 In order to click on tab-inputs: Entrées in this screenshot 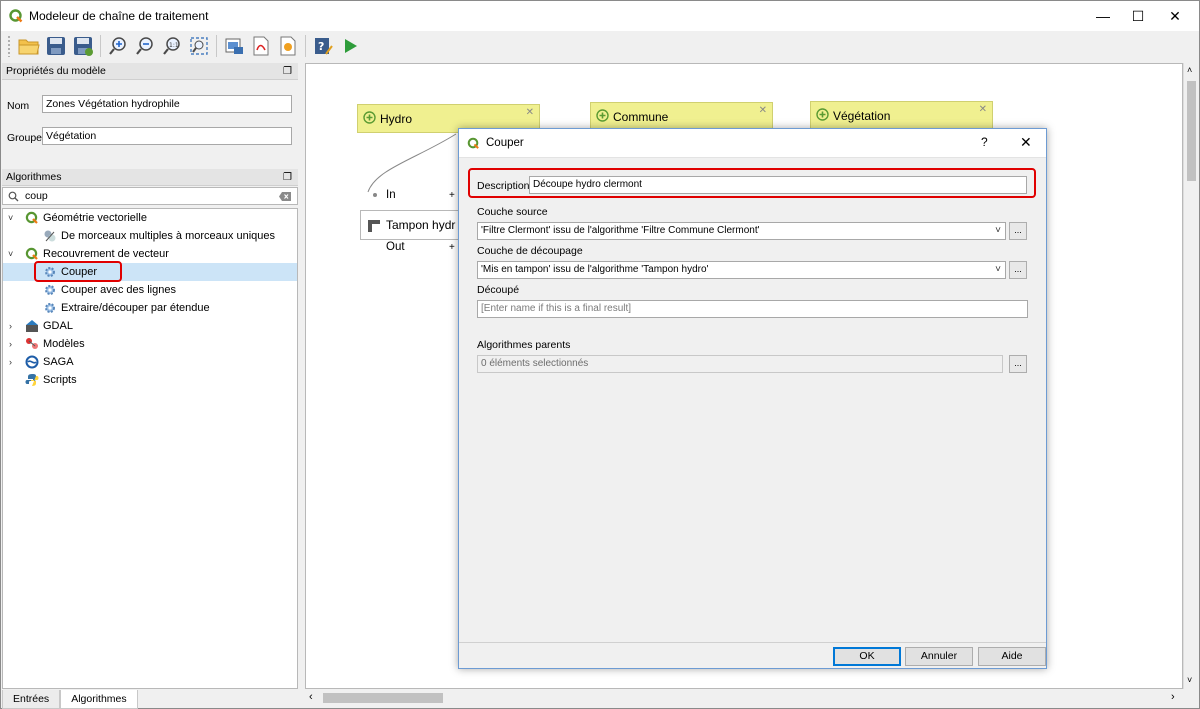, I will do `click(31, 699)`.